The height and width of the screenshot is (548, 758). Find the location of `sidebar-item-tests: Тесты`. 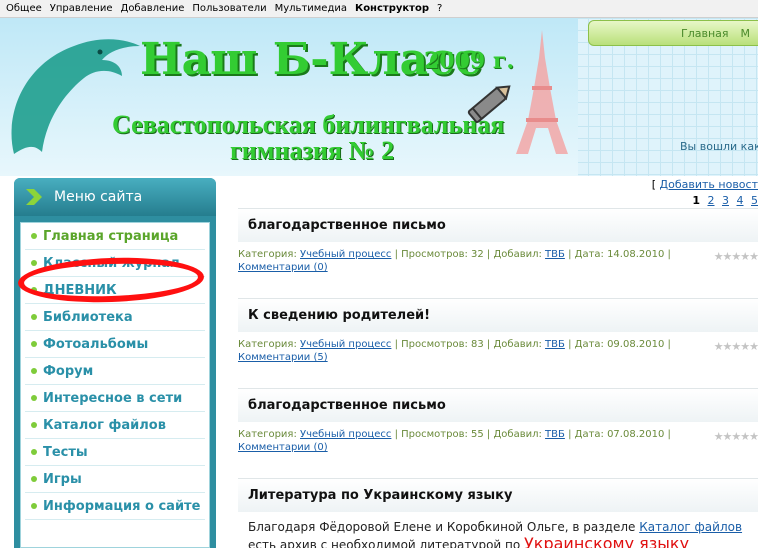

sidebar-item-tests: Тесты is located at coordinates (115, 452).